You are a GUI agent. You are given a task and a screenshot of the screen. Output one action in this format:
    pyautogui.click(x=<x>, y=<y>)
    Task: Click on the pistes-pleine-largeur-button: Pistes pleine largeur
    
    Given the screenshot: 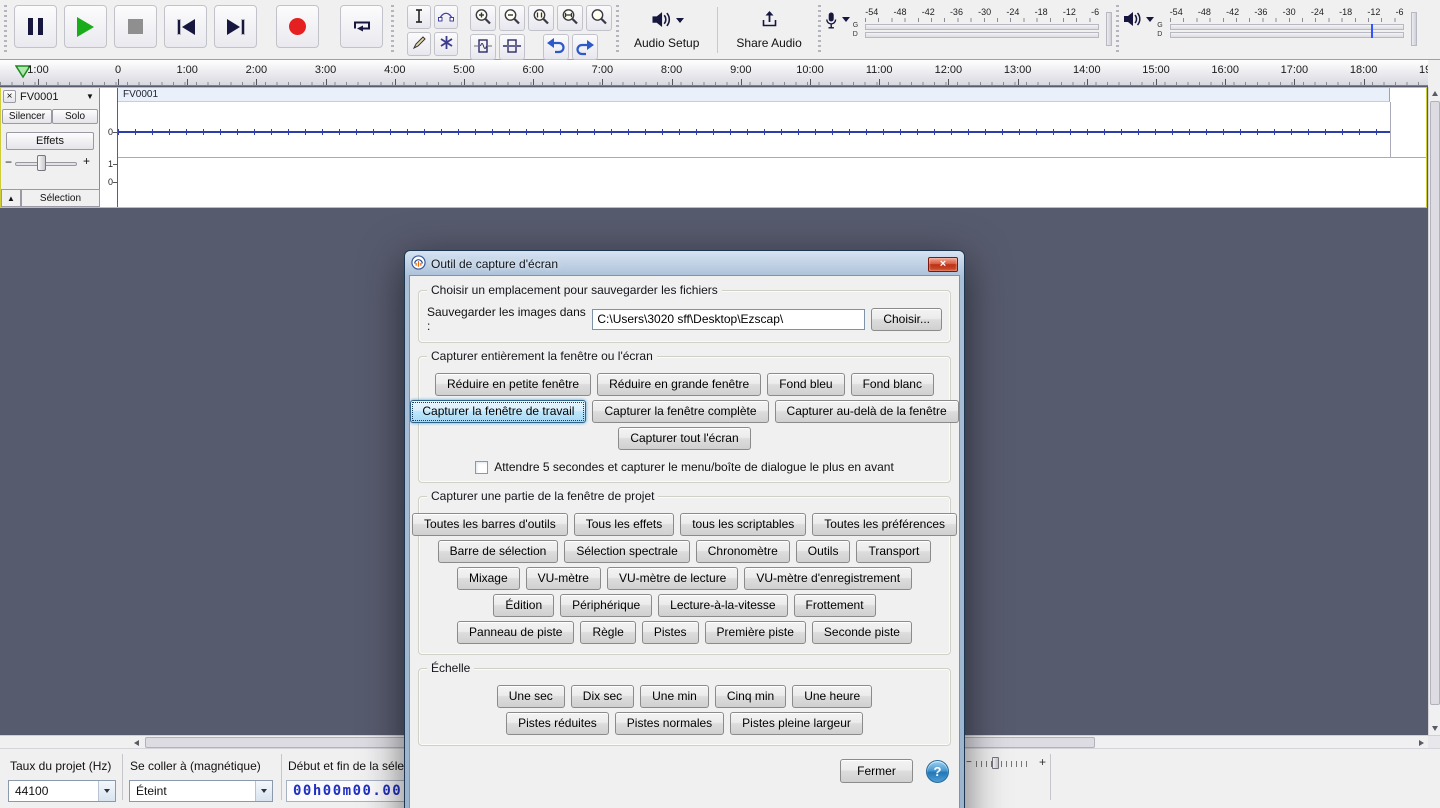 What is the action you would take?
    pyautogui.click(x=796, y=723)
    